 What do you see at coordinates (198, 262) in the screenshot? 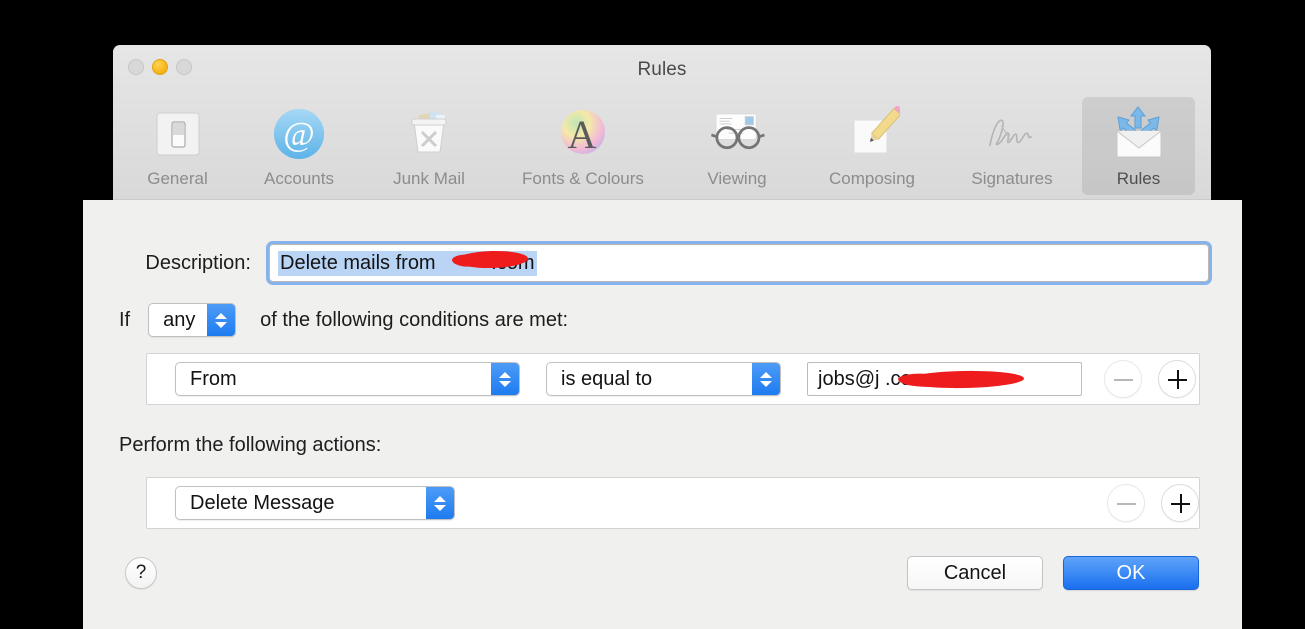
I see `description-label: Description:` at bounding box center [198, 262].